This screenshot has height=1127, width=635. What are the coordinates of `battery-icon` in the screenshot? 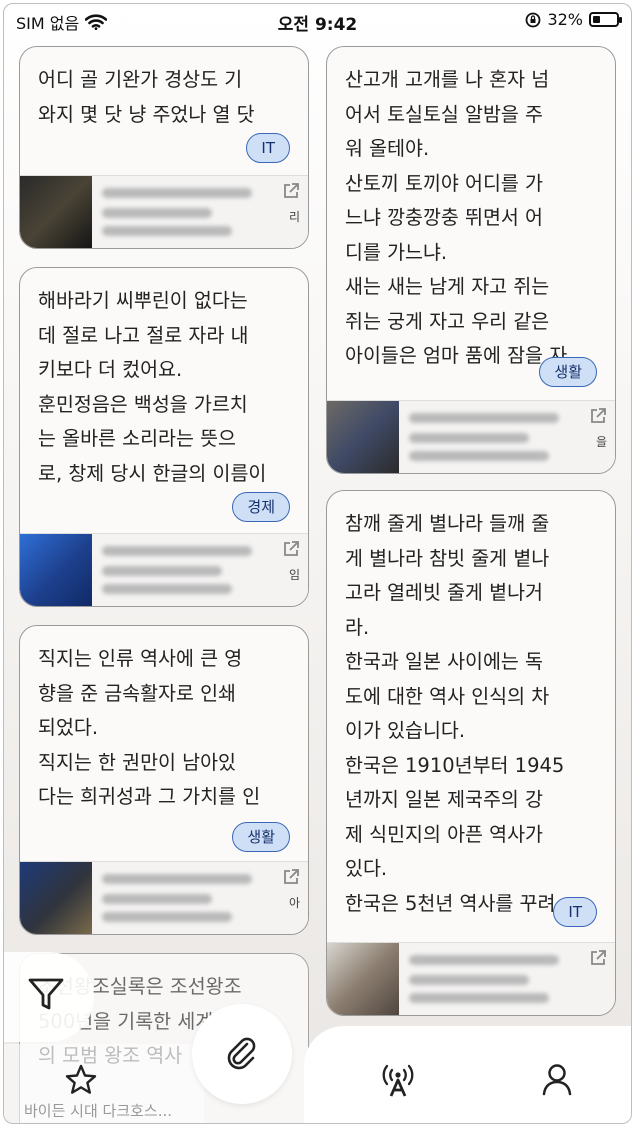 It's located at (605, 19).